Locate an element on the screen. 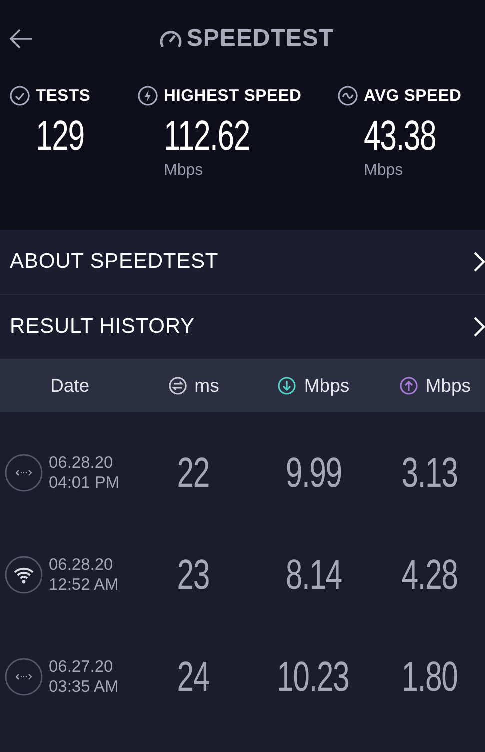 This screenshot has height=752, width=485. ping-value: 22 is located at coordinates (193, 473).